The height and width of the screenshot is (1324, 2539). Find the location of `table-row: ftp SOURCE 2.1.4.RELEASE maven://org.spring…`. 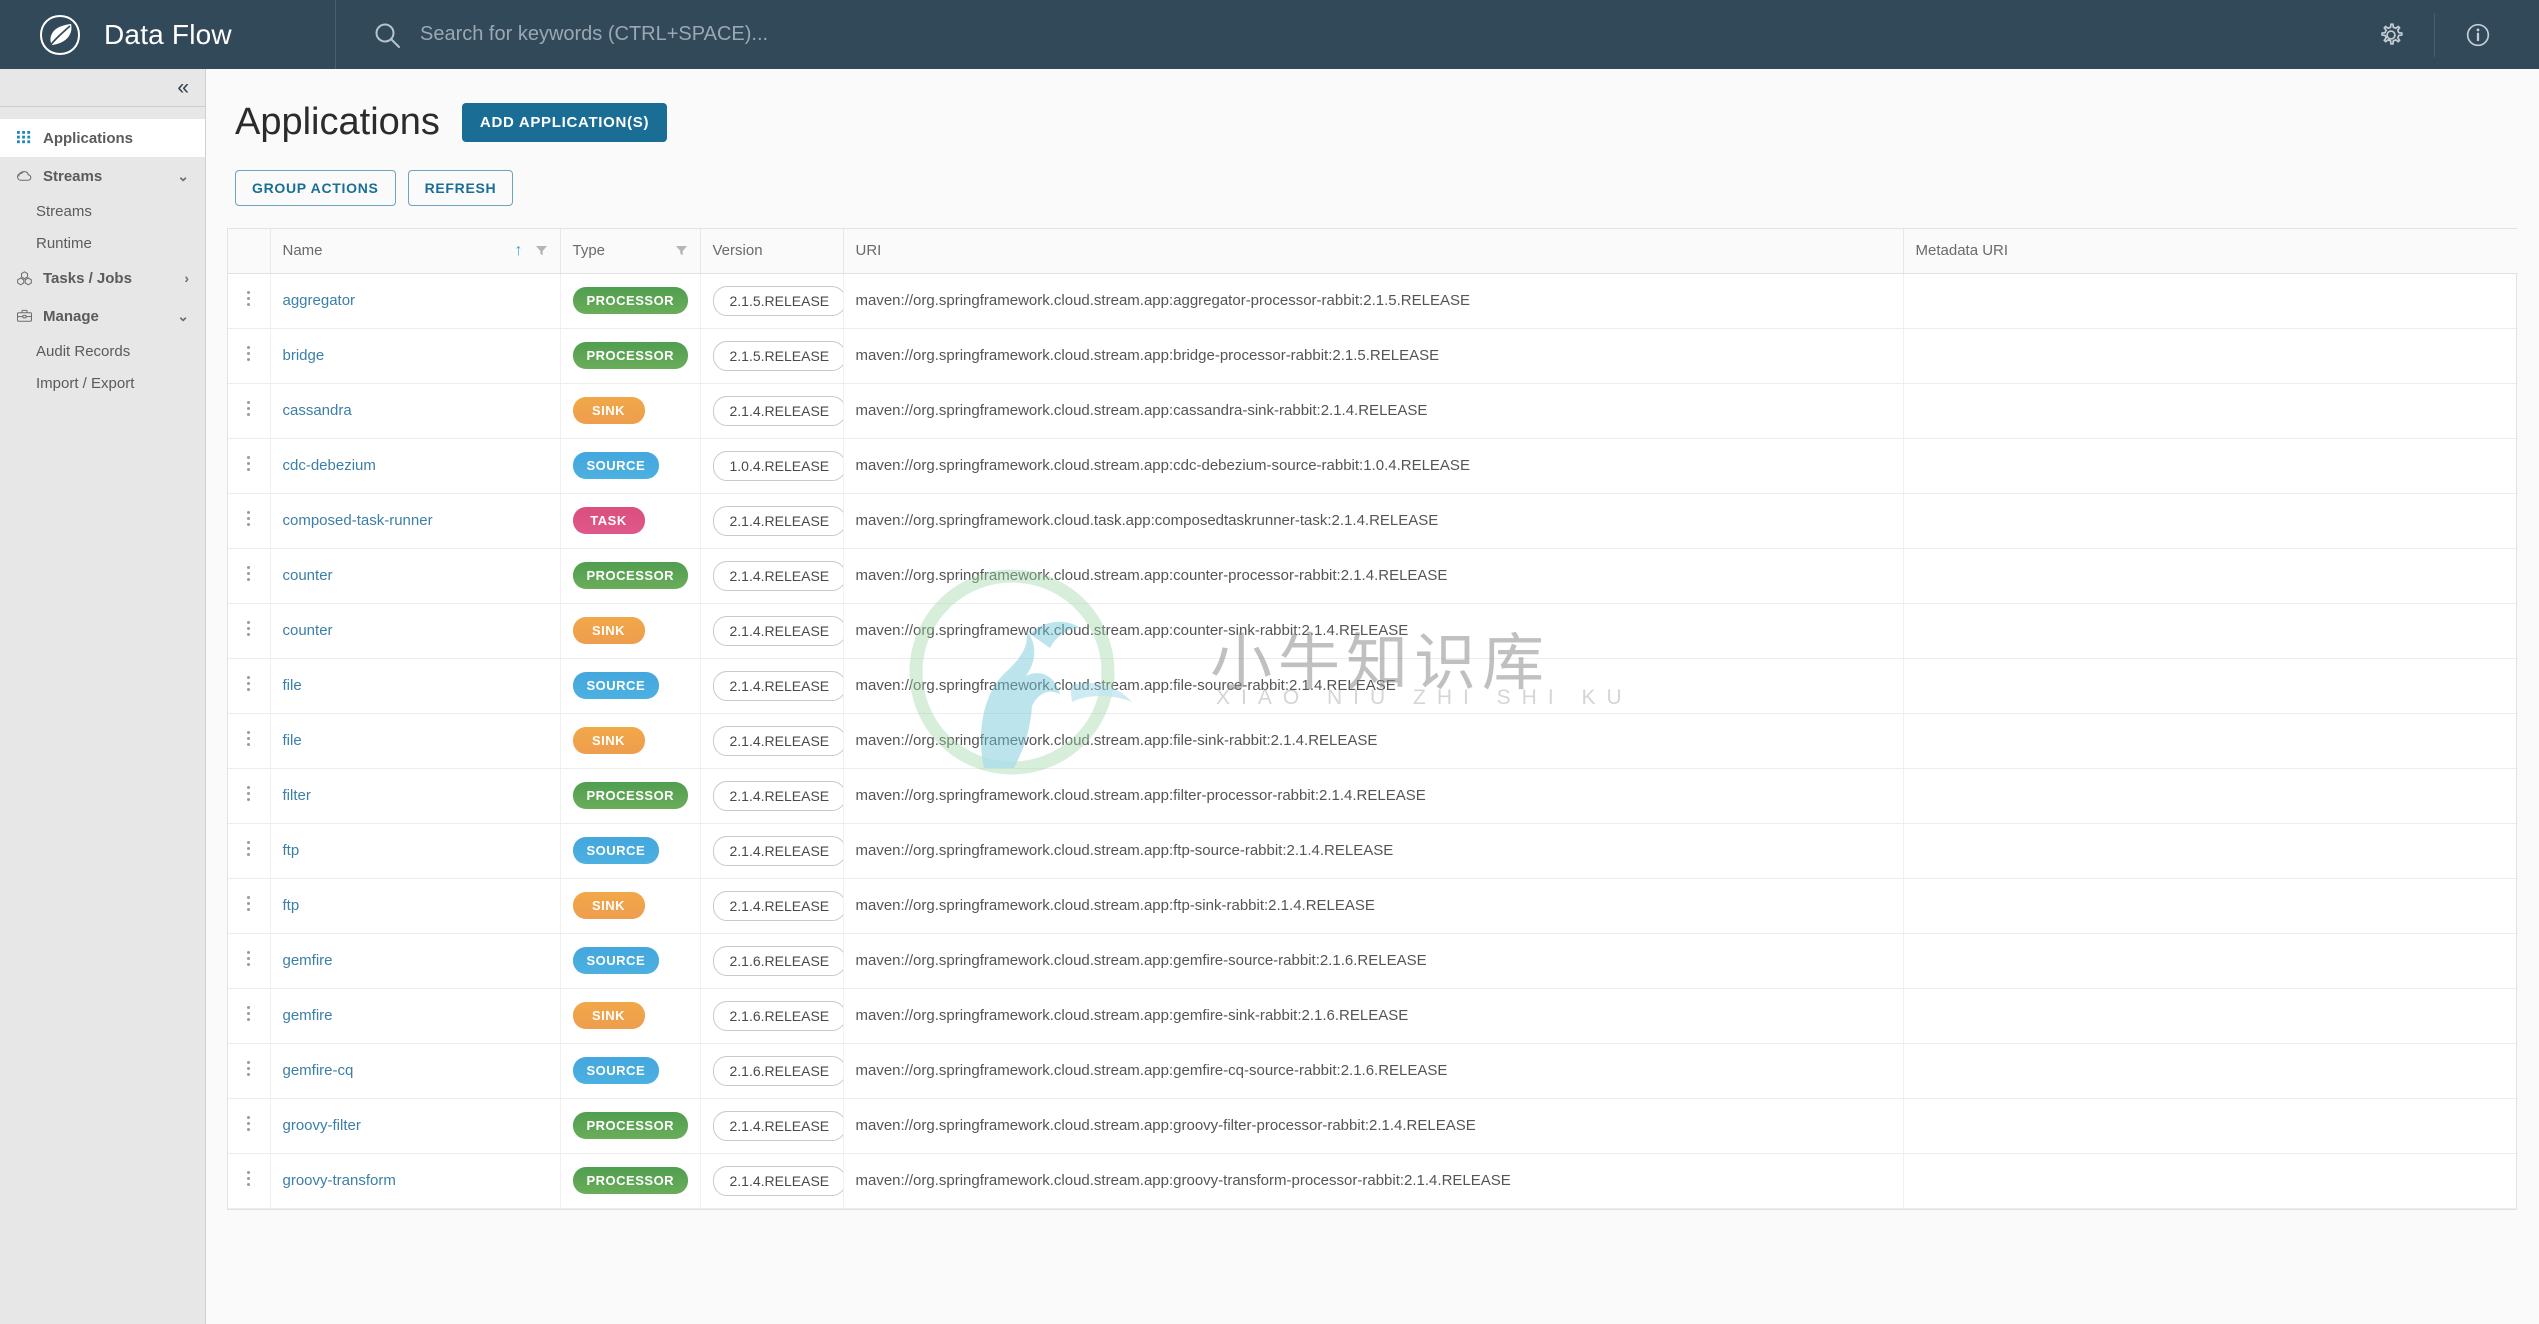

table-row: ftp SOURCE 2.1.4.RELEASE maven://org.spring… is located at coordinates (1373, 851).